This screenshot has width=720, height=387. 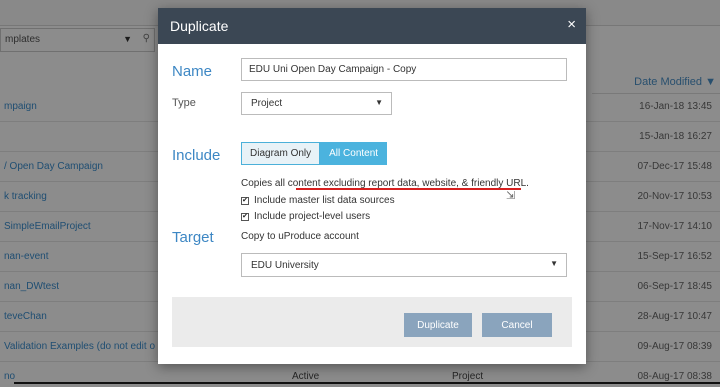 What do you see at coordinates (438, 325) in the screenshot?
I see `duplicate-button: Duplicate` at bounding box center [438, 325].